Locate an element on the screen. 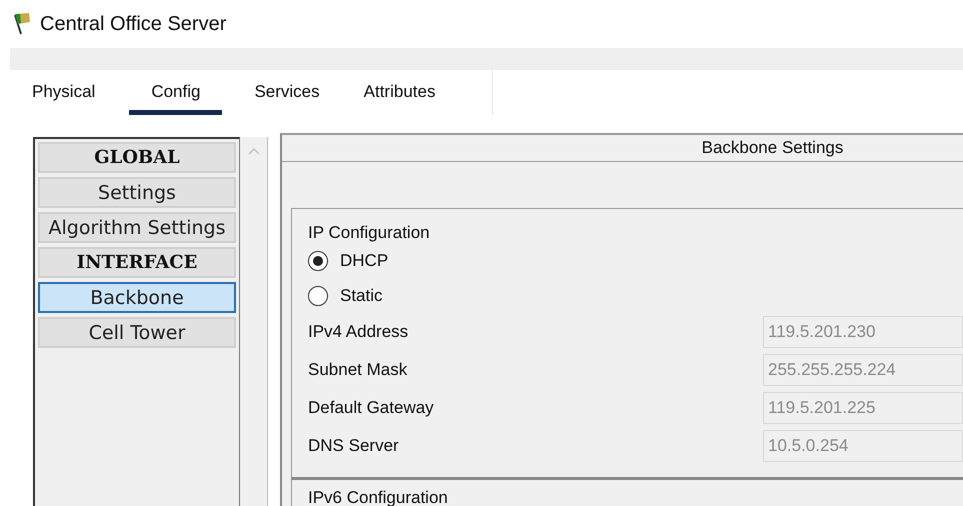 The width and height of the screenshot is (963, 506). field-label: IPv4 Address is located at coordinates (359, 332).